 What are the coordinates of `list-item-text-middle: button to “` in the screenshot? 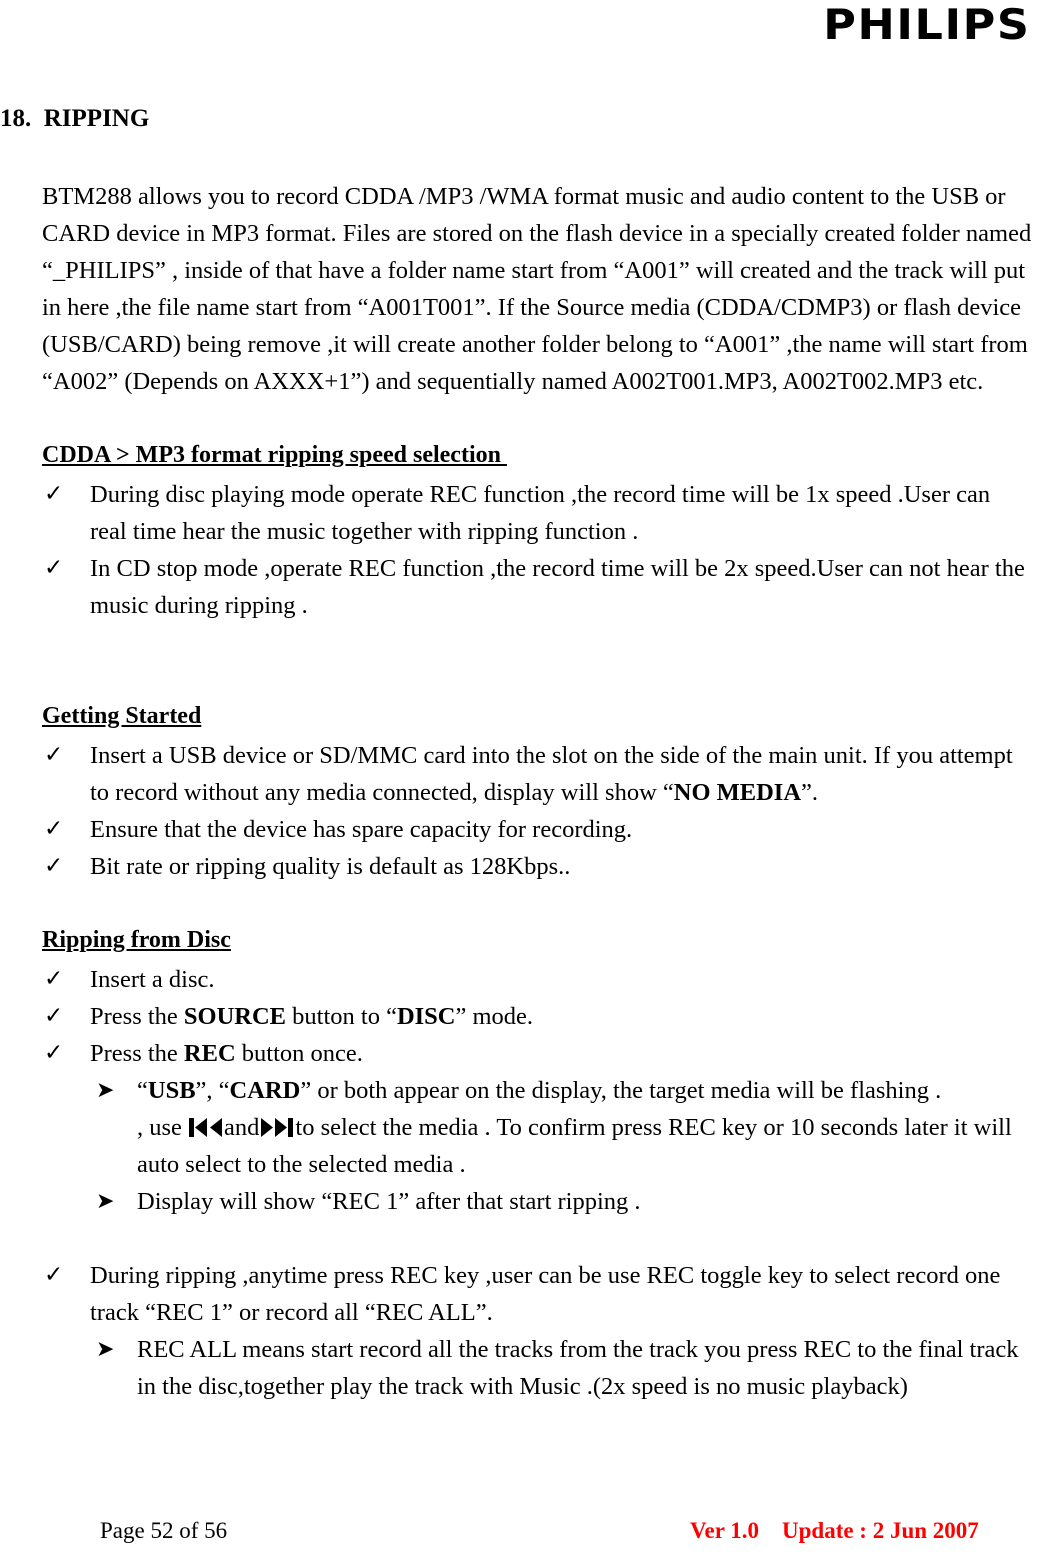 It's located at (341, 1016).